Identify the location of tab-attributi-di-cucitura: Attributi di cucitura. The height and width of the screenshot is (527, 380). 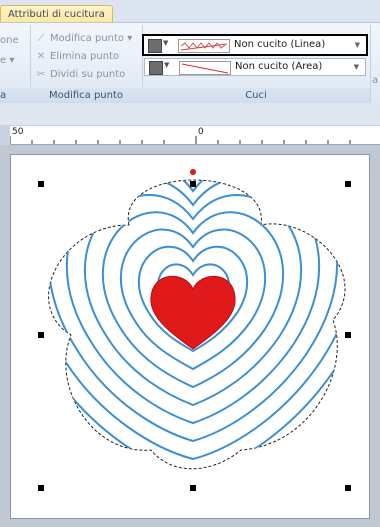
(56, 14).